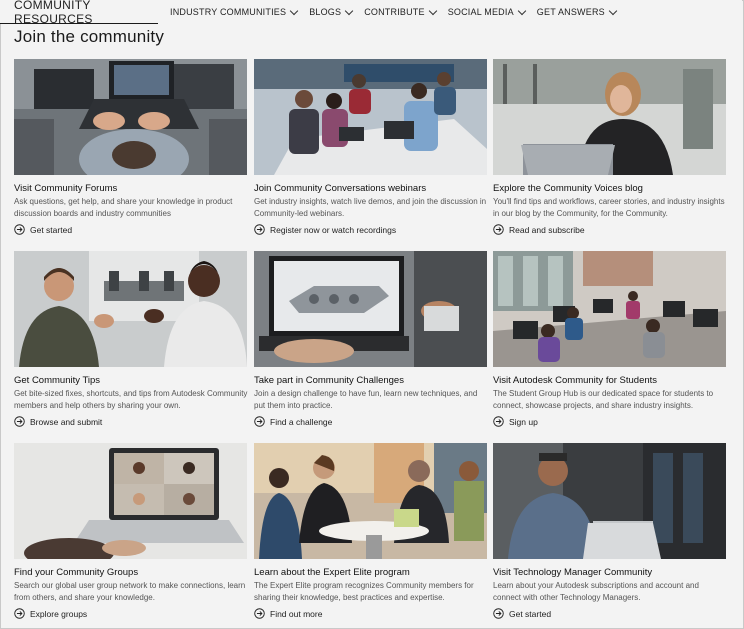 The height and width of the screenshot is (629, 744). I want to click on nav-industry-communities: INDUSTRY COMMUNITIES, so click(234, 11).